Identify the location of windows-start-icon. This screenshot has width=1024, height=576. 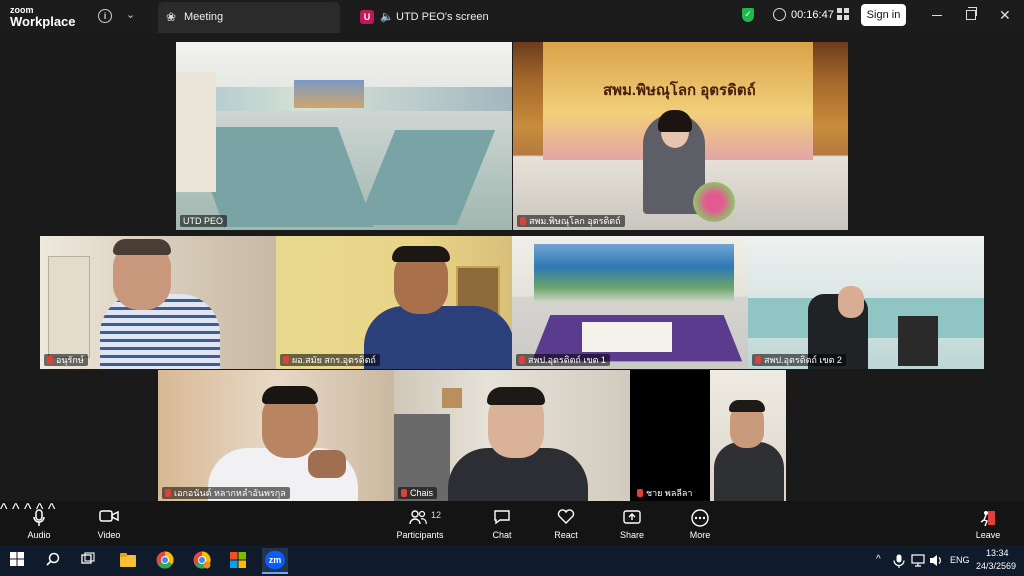
(17, 559).